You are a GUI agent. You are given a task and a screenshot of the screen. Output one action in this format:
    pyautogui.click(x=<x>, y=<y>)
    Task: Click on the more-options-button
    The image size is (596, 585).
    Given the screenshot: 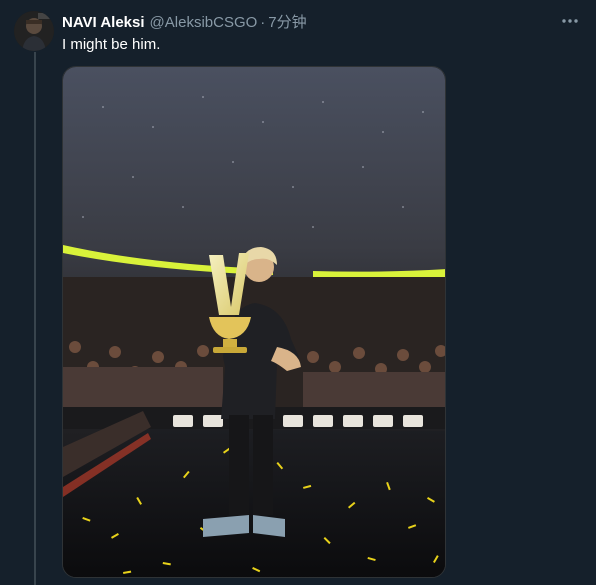 What is the action you would take?
    pyautogui.click(x=570, y=21)
    